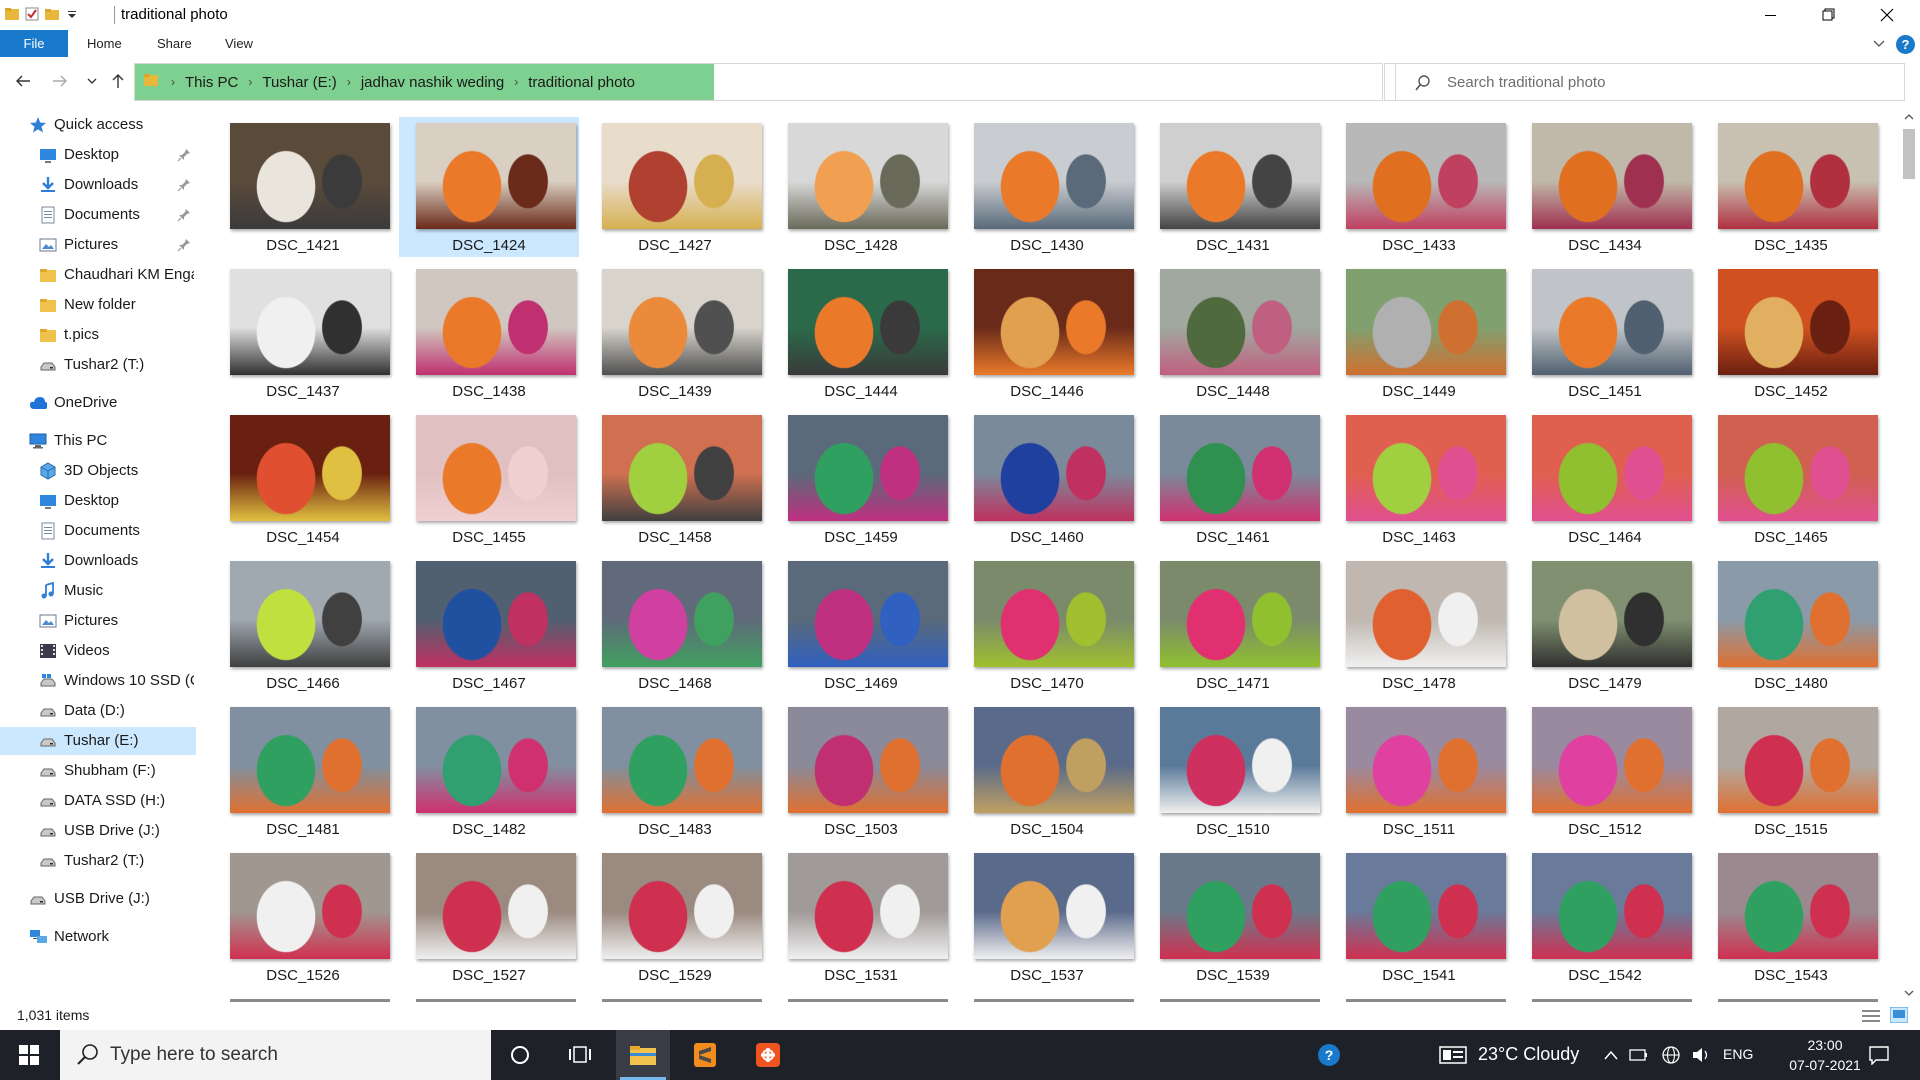 This screenshot has height=1080, width=1920. Describe the element at coordinates (675, 479) in the screenshot. I see `file-thumbnail: DSC_1458` at that location.